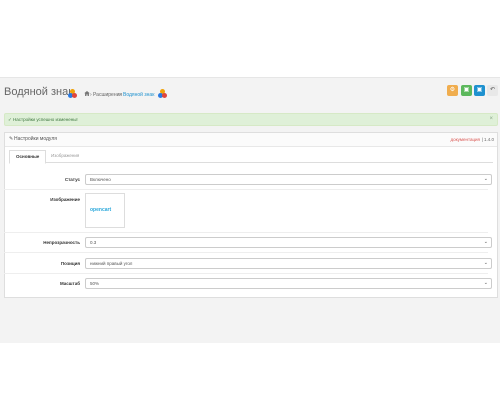 The image size is (500, 400). I want to click on tab-general: Основные, so click(28, 157).